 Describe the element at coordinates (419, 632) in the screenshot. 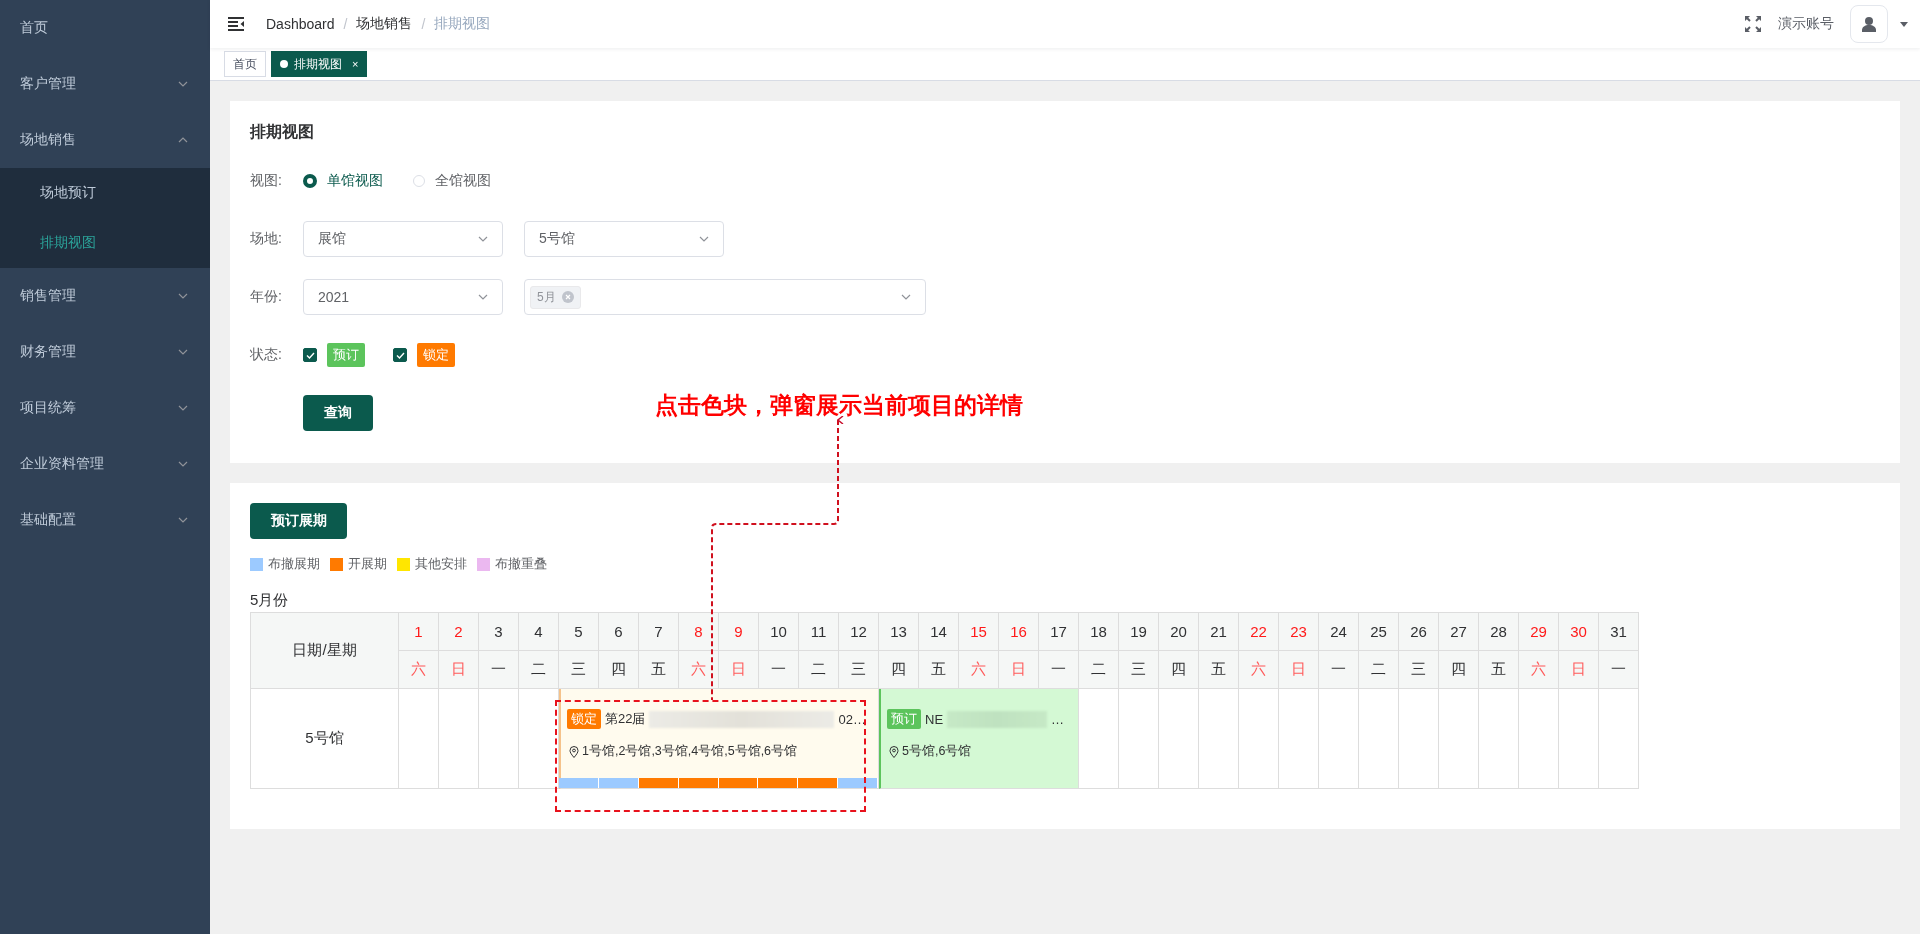

I see `date-cell: 1` at that location.